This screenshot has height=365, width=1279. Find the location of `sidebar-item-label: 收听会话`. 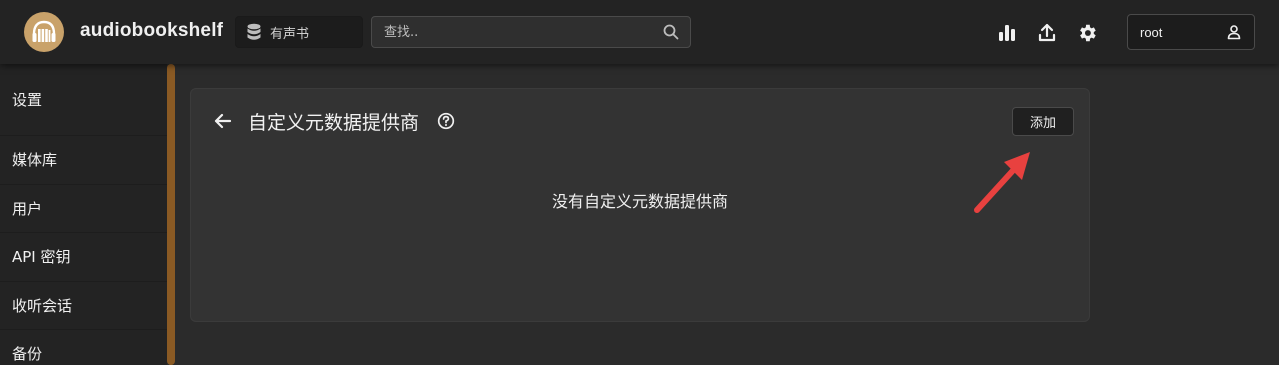

sidebar-item-label: 收听会话 is located at coordinates (42, 305).